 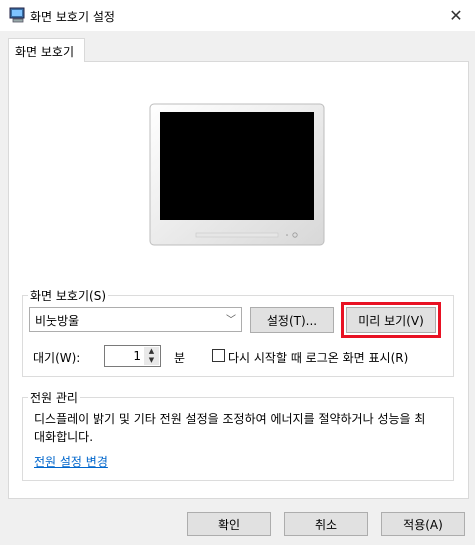 I want to click on spin-down-icon: ▼, so click(x=151, y=360).